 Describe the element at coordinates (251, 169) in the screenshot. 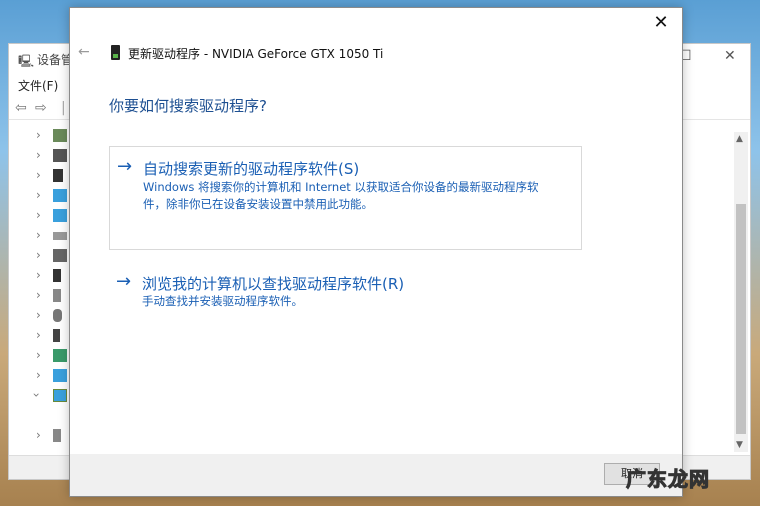

I see `auto-search-title: 自动搜索更新的驱动程序软件(S)` at that location.